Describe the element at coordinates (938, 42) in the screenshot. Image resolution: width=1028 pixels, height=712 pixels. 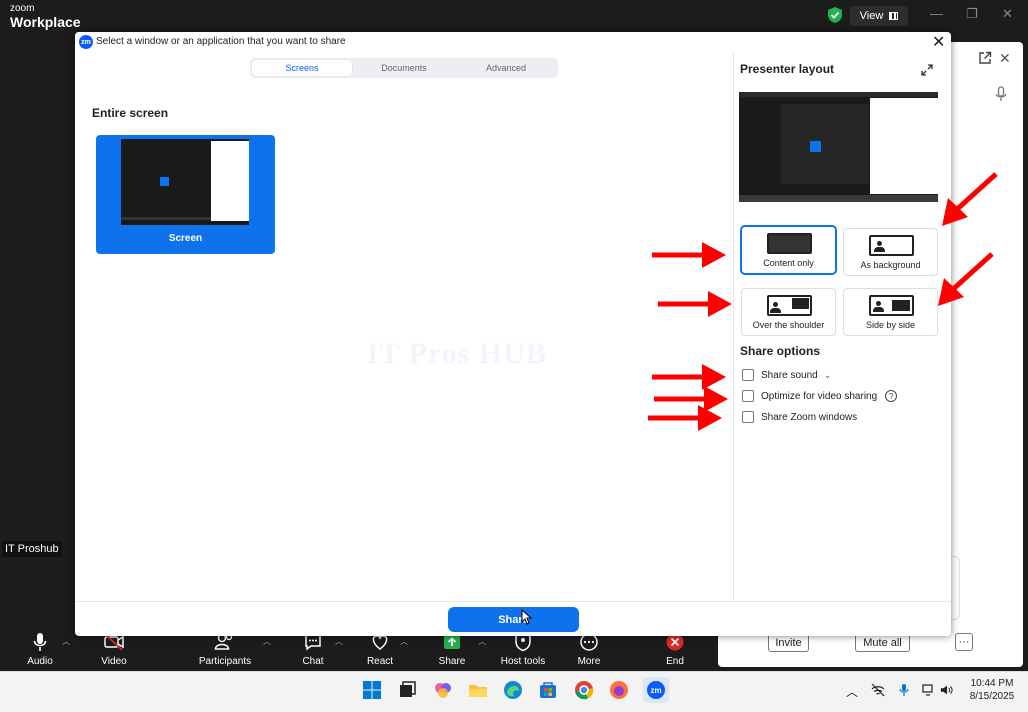
I see `dialog-close-icon: ✕` at that location.